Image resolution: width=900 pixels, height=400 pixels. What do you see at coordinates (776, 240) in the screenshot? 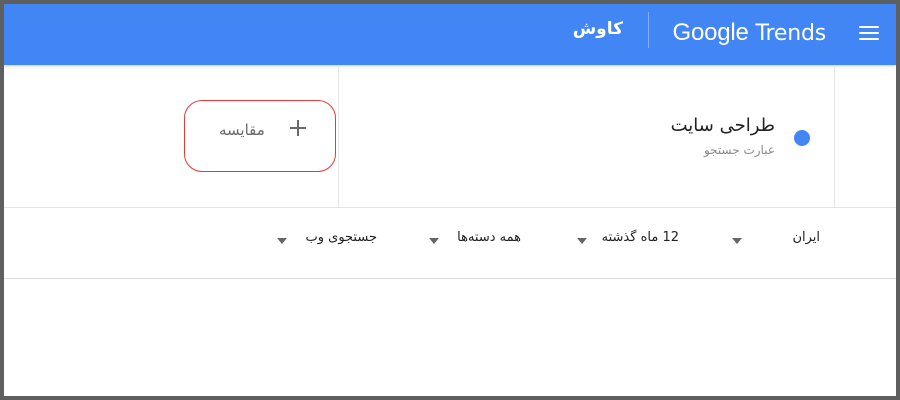
I see `country-filter: ایران` at bounding box center [776, 240].